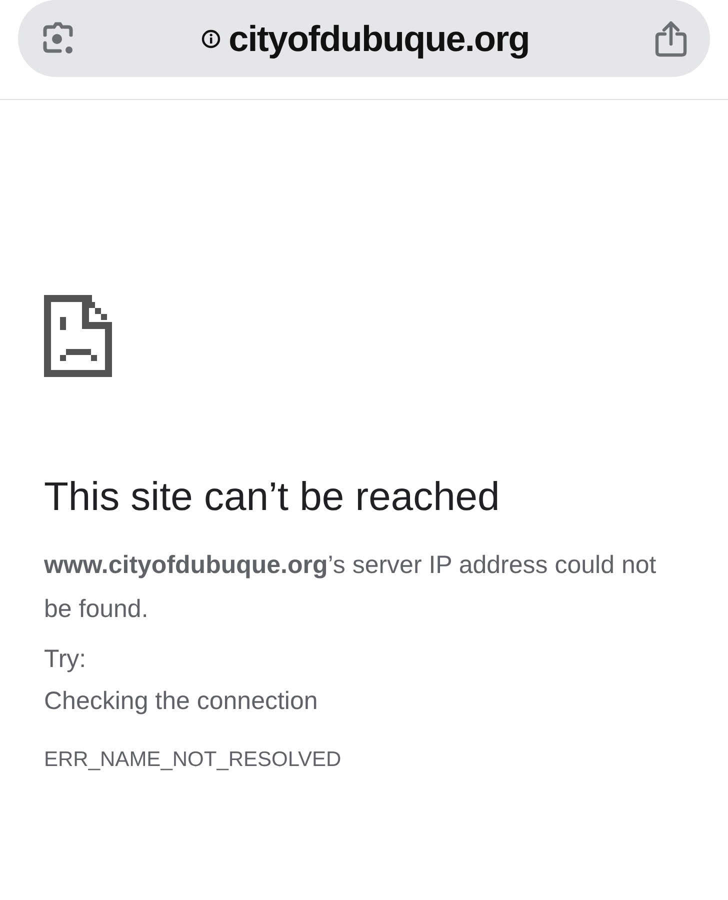 This screenshot has width=728, height=900. What do you see at coordinates (210, 38) in the screenshot?
I see `info-icon` at bounding box center [210, 38].